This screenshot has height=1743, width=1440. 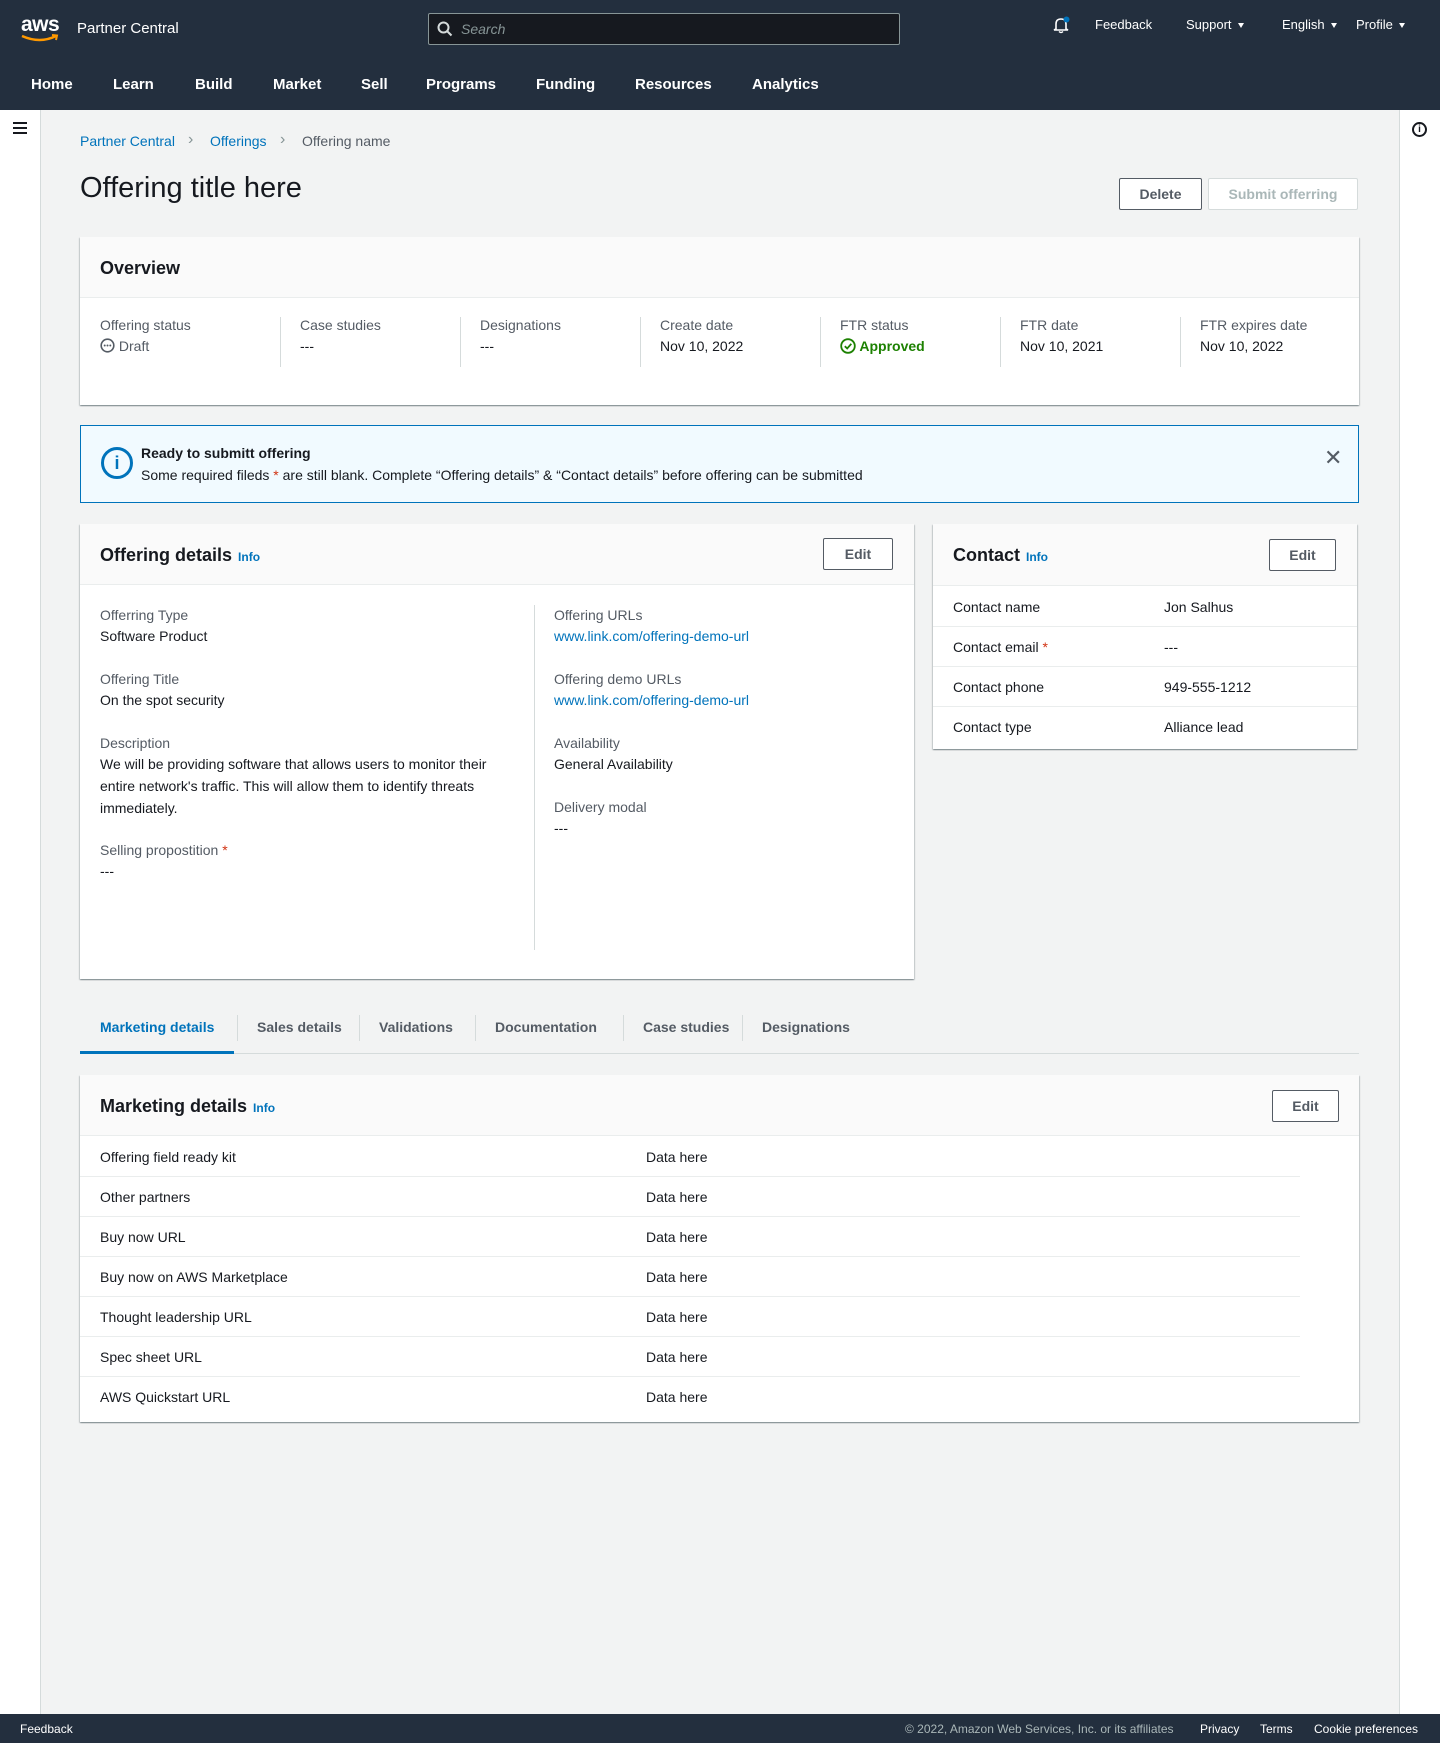 I want to click on contact-email-value: ---, so click(x=1171, y=647).